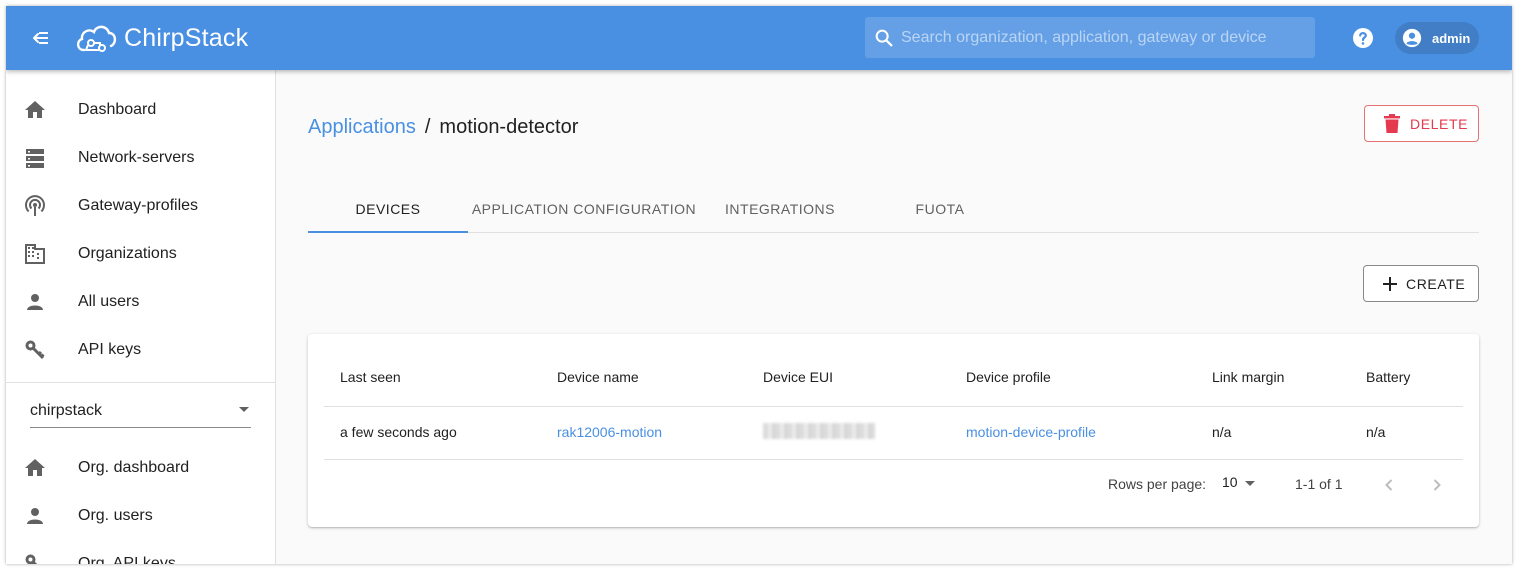  What do you see at coordinates (1222, 432) in the screenshot?
I see `cell-link-margin: n/a` at bounding box center [1222, 432].